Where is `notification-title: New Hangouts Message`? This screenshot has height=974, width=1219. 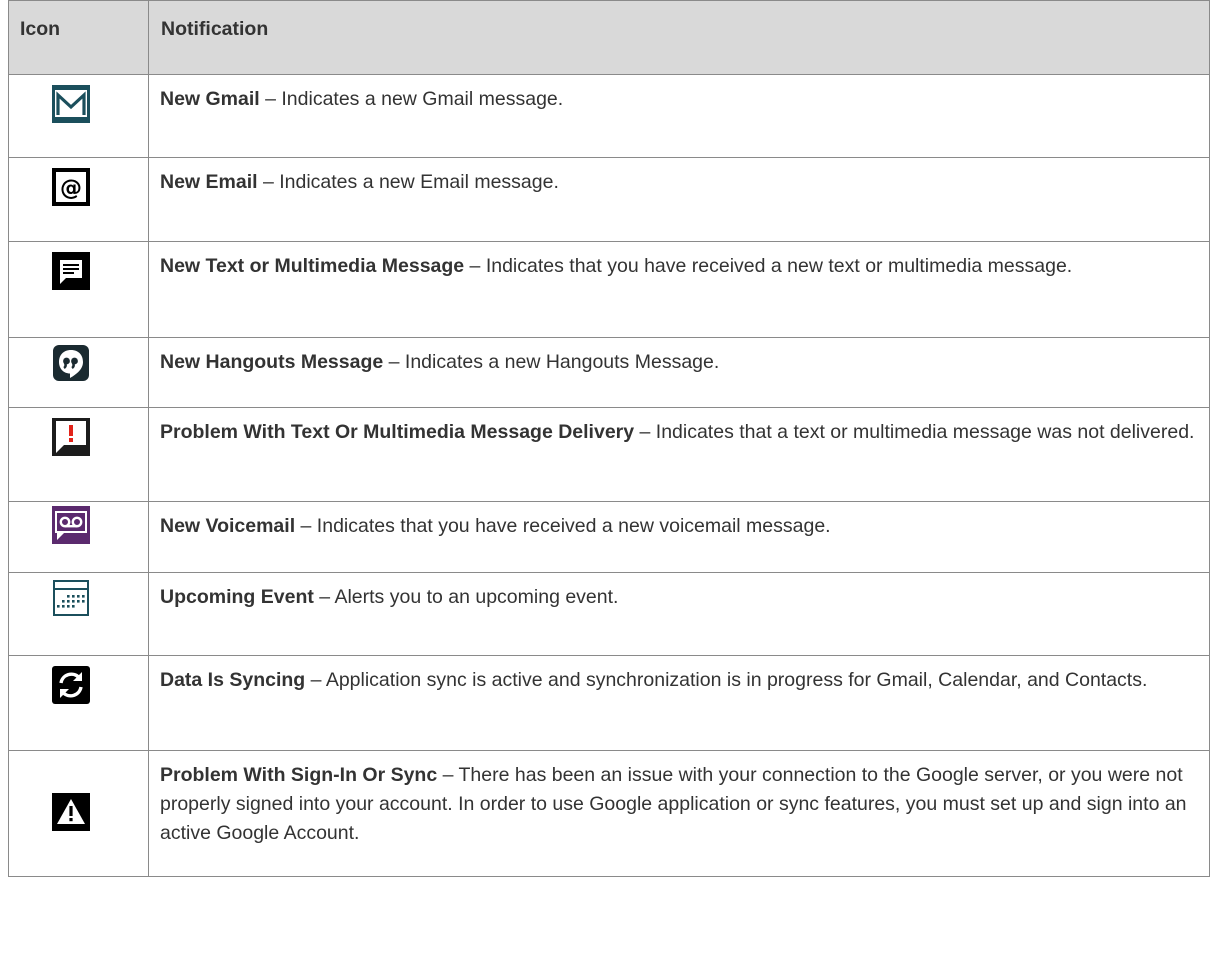 notification-title: New Hangouts Message is located at coordinates (272, 362).